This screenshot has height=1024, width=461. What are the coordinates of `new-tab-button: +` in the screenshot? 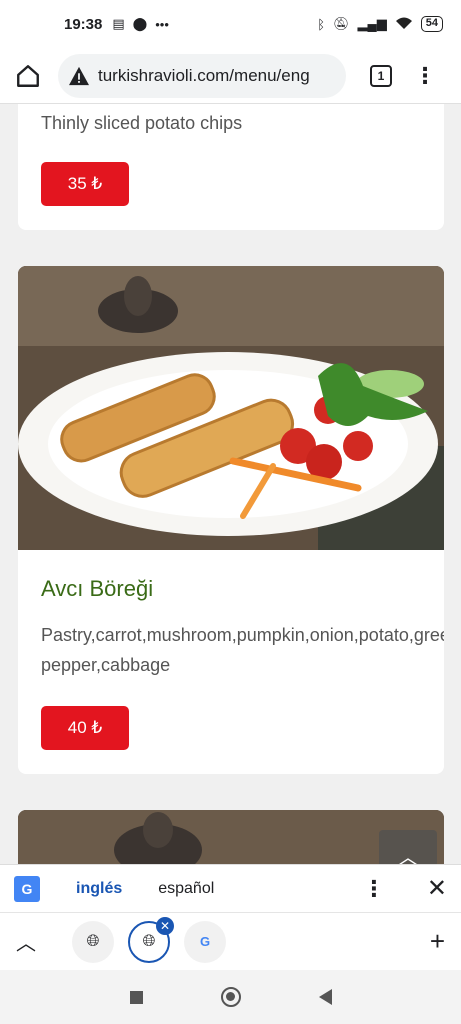 It's located at (437, 941).